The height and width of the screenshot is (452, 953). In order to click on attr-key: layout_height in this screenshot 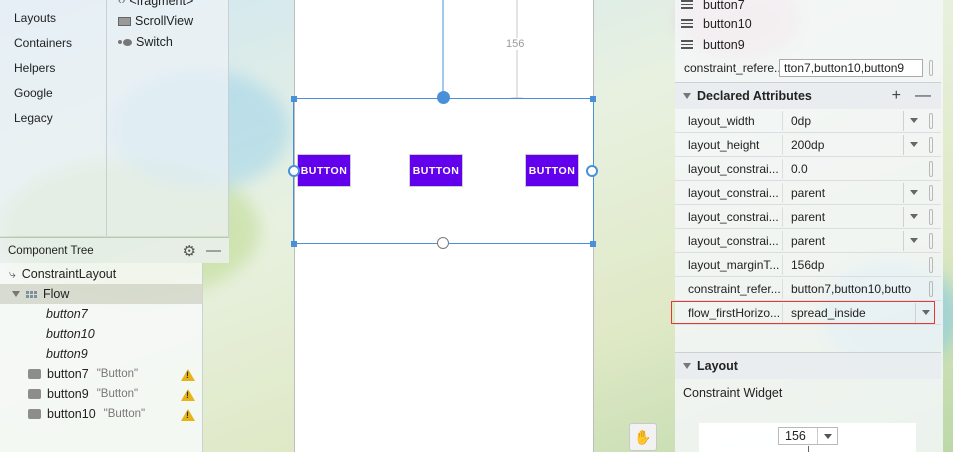, I will do `click(724, 144)`.